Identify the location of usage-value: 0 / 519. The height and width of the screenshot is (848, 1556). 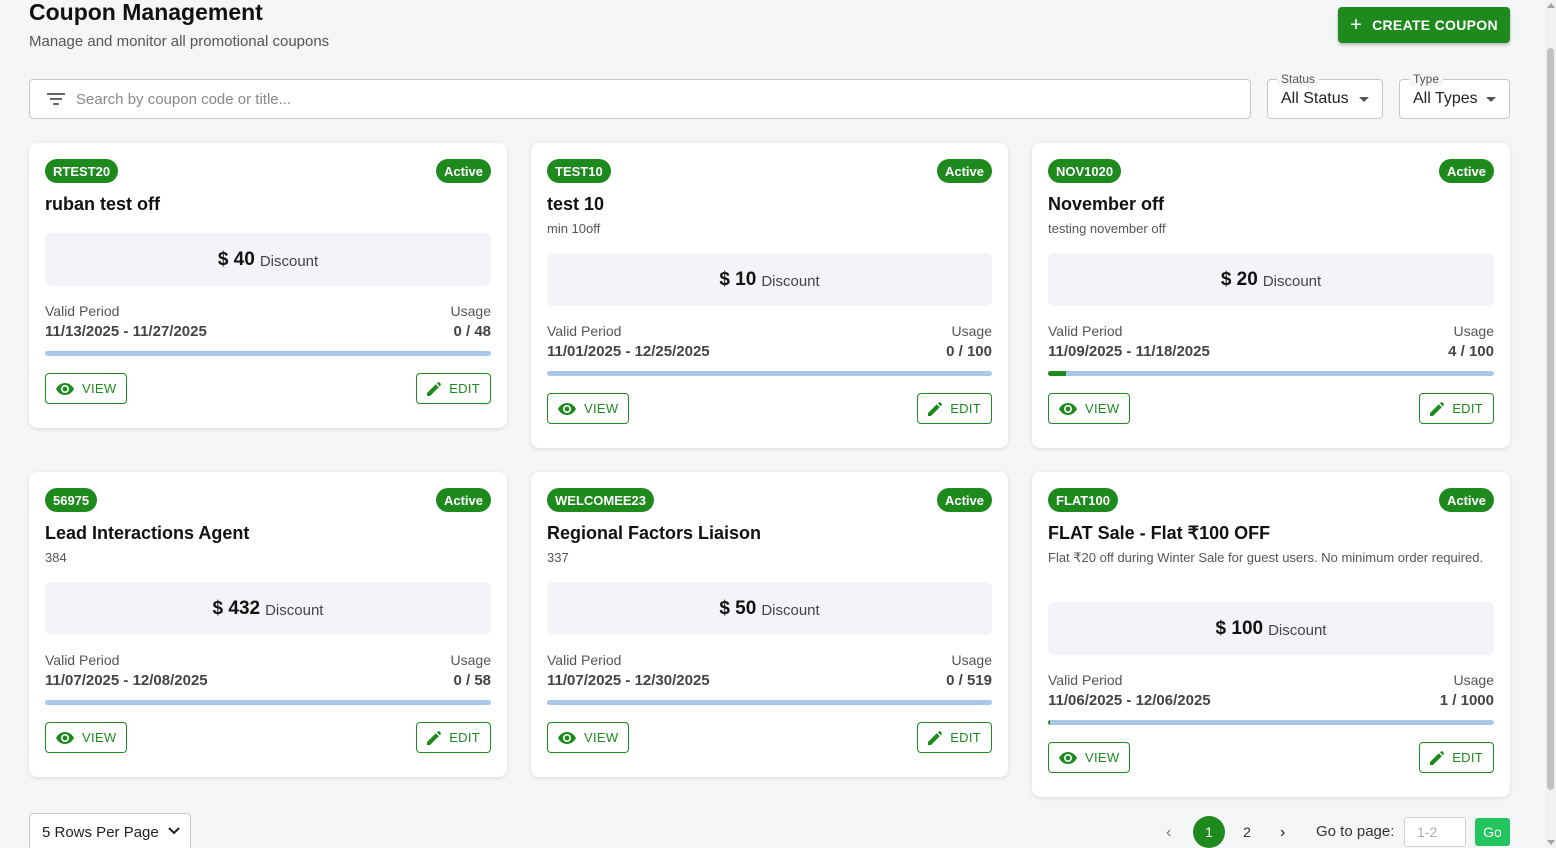
(969, 680).